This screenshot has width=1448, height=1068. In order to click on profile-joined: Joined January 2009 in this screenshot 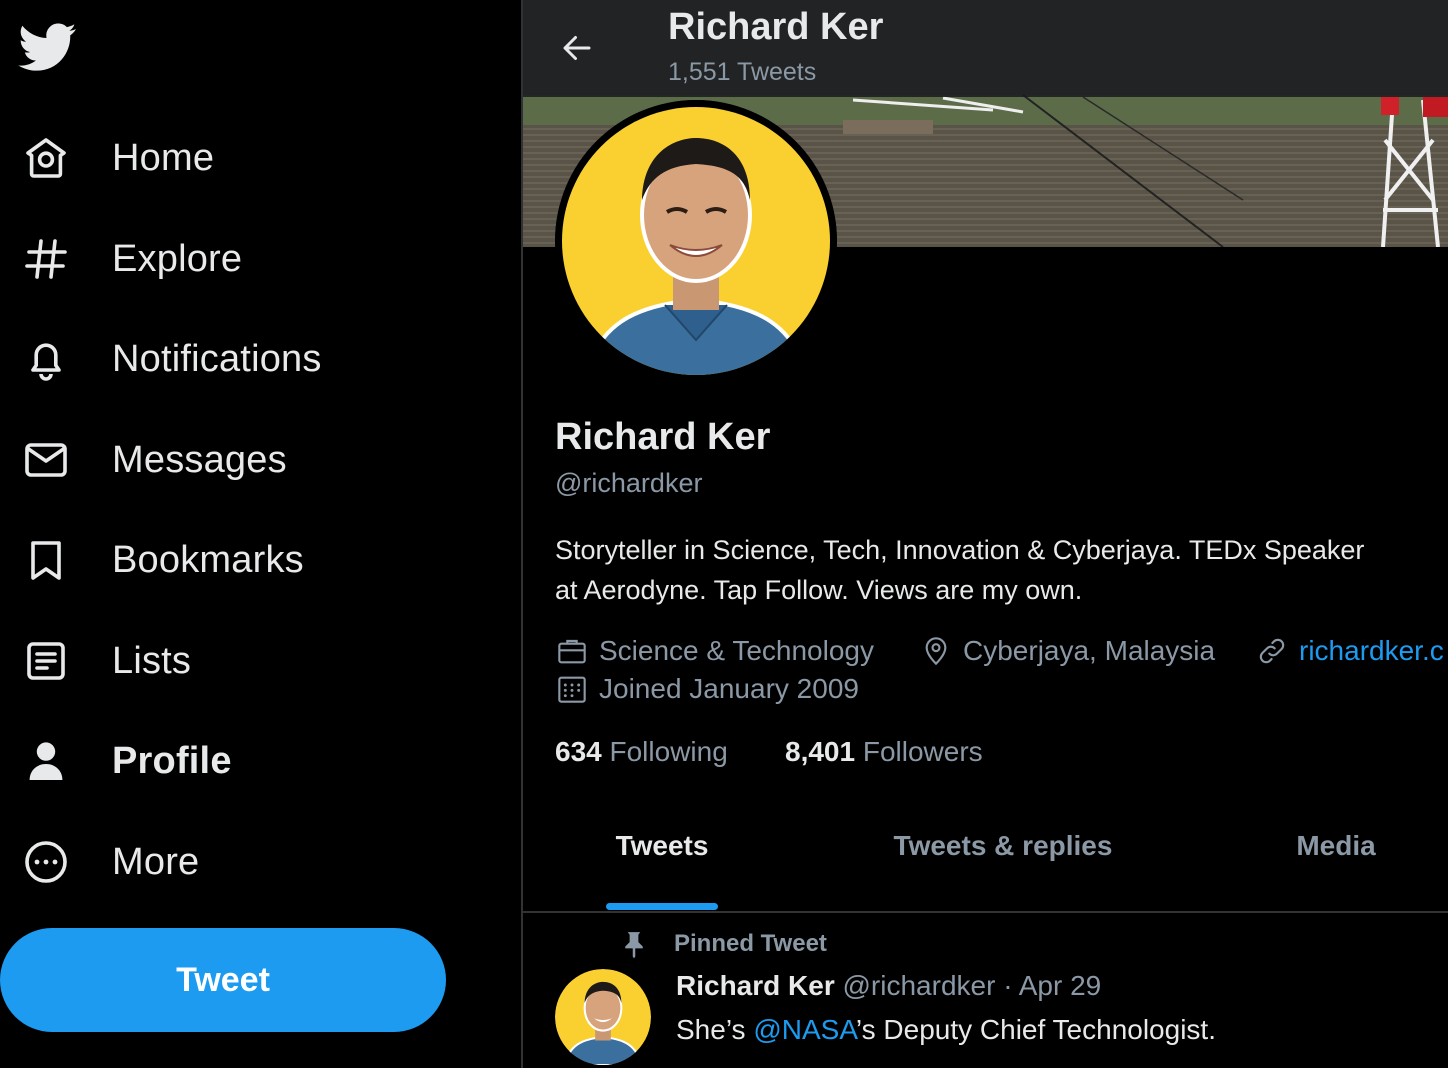, I will do `click(707, 689)`.